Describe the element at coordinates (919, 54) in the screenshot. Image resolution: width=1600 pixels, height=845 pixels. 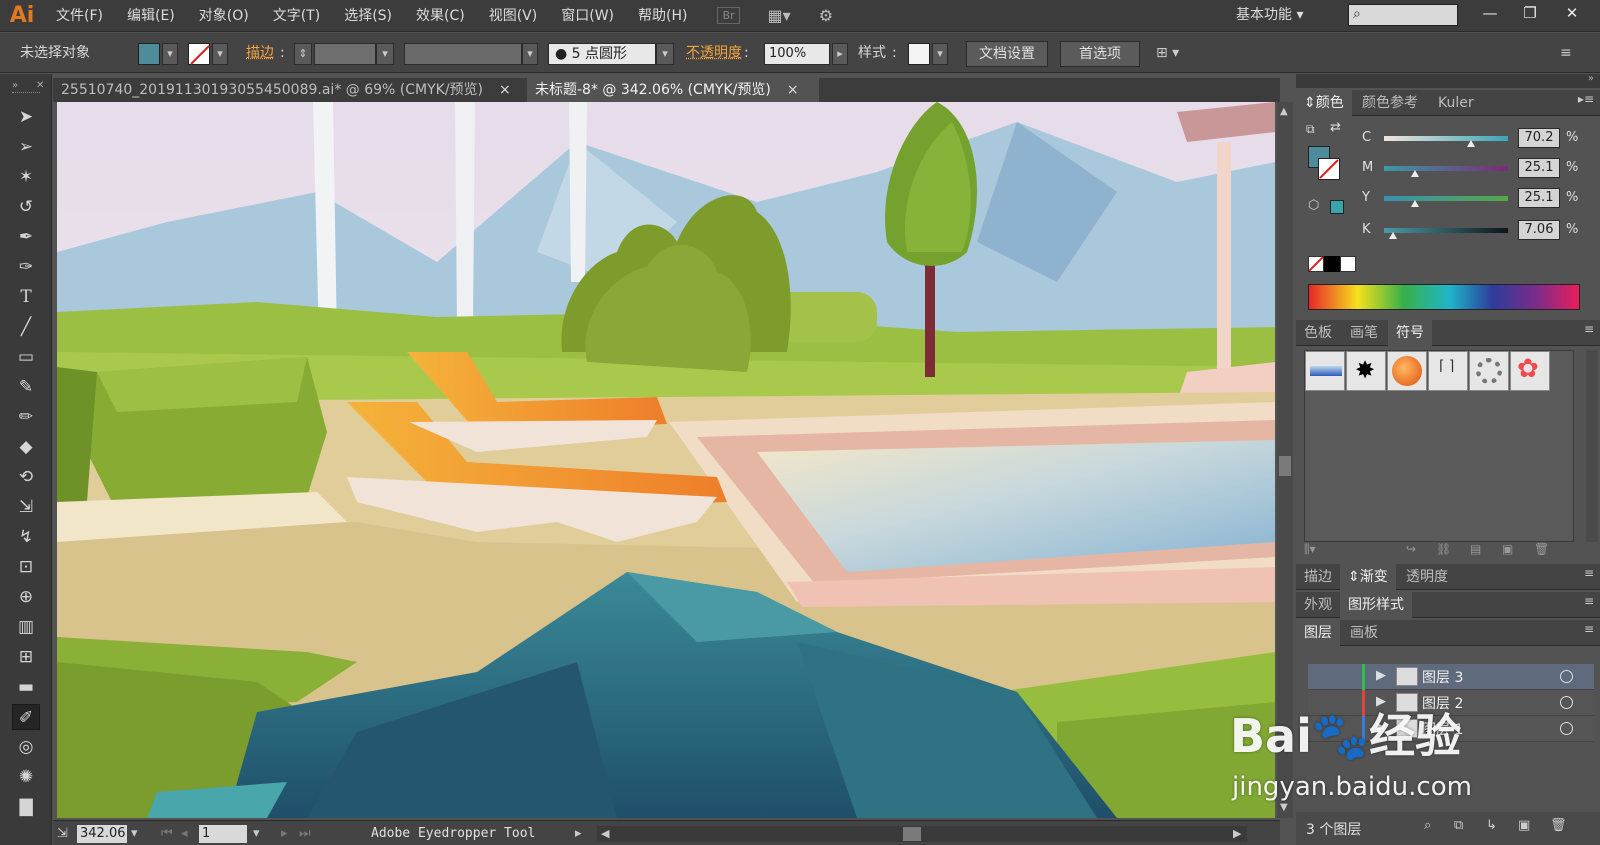
I see `graphic-style-swatch` at that location.